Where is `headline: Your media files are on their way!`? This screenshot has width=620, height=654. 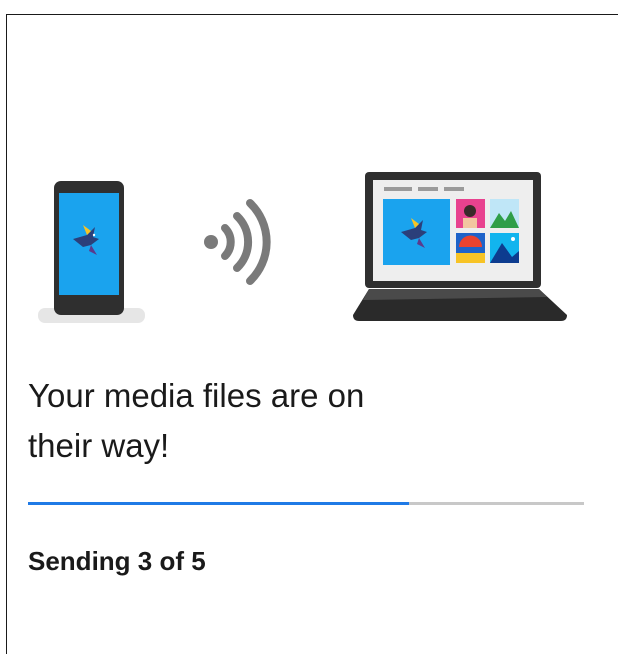
headline: Your media files are on their way! is located at coordinates (308, 421).